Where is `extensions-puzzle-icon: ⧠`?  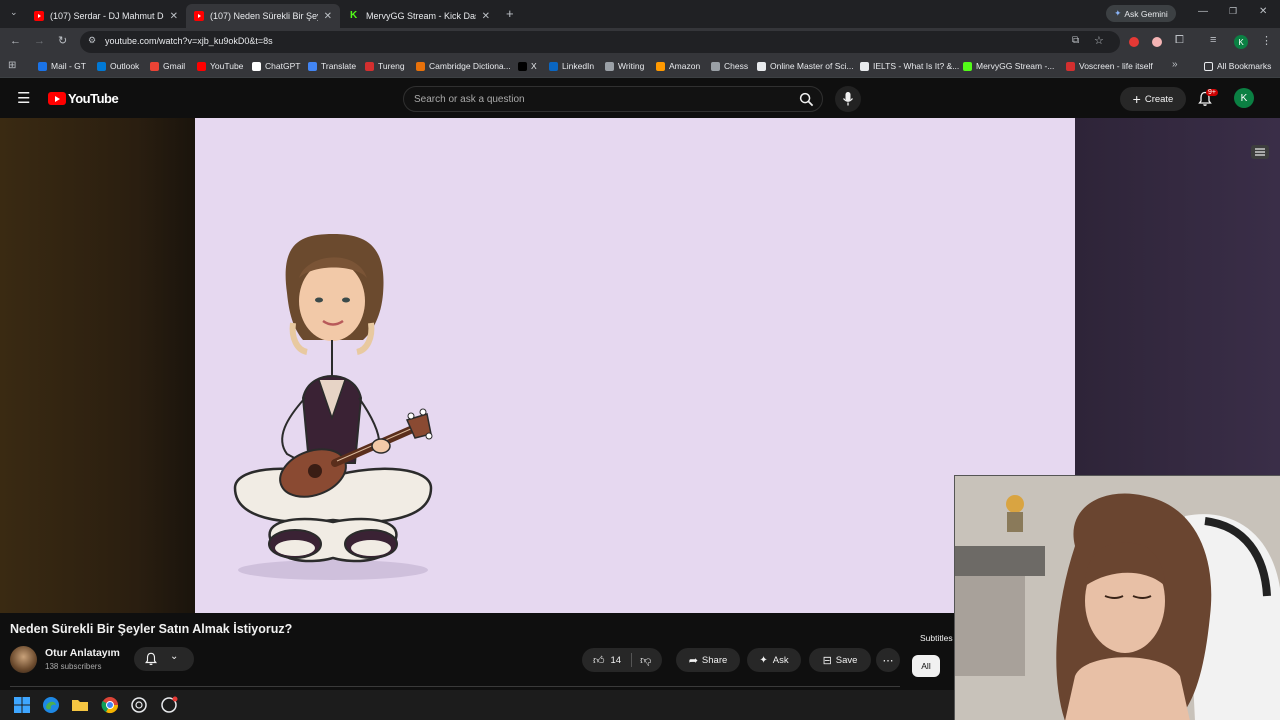 extensions-puzzle-icon: ⧠ is located at coordinates (1179, 40).